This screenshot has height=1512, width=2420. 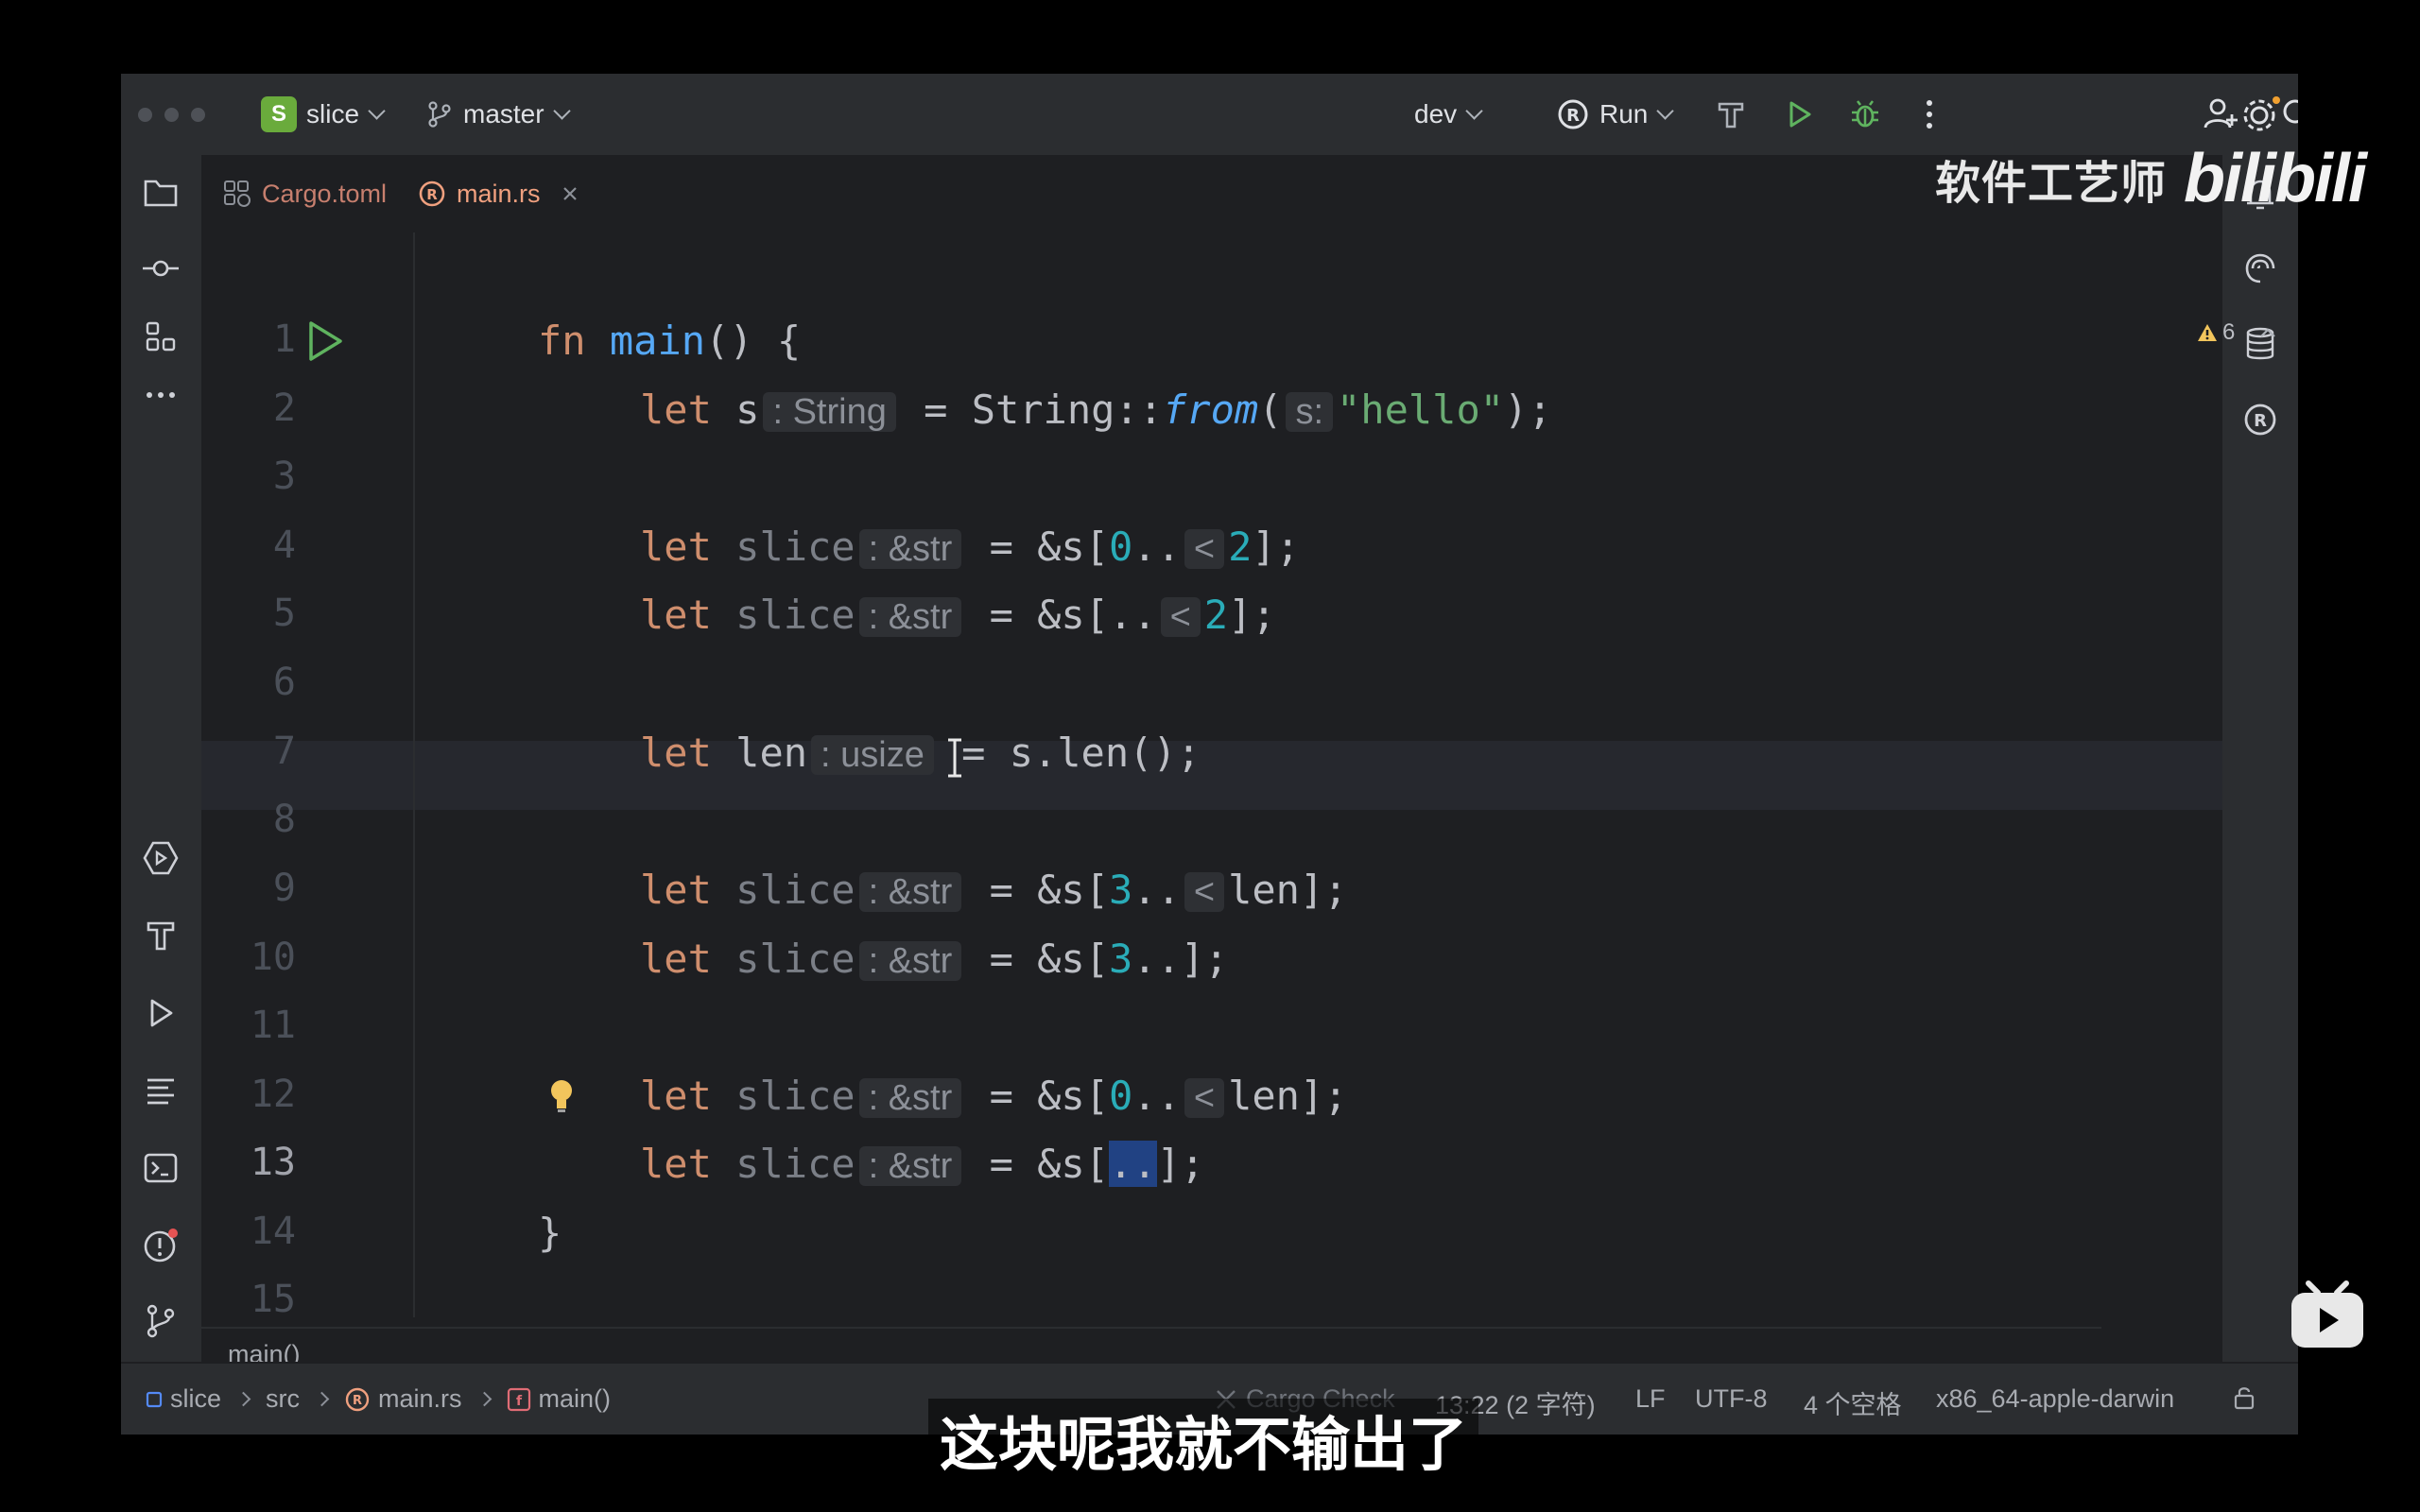 What do you see at coordinates (161, 1090) in the screenshot?
I see `text-align-icon` at bounding box center [161, 1090].